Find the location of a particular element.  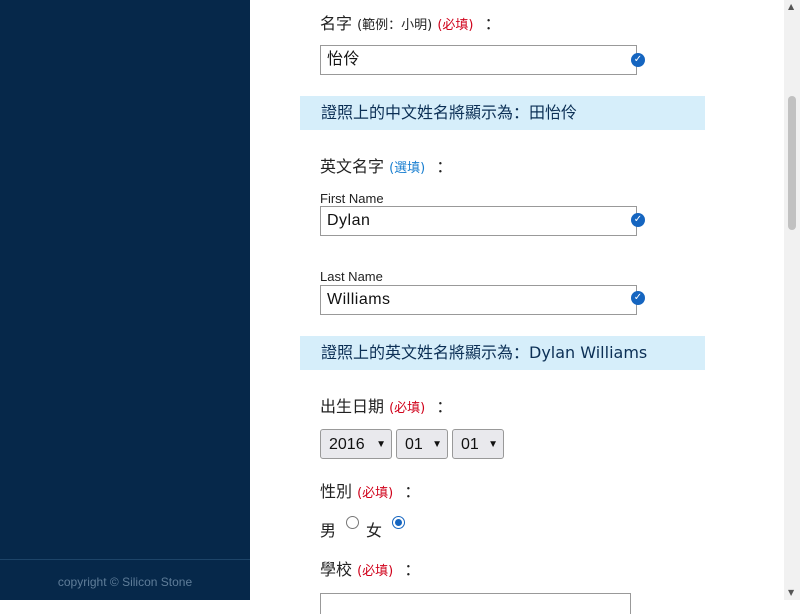

first-name-label-text: 名字 is located at coordinates (336, 23).